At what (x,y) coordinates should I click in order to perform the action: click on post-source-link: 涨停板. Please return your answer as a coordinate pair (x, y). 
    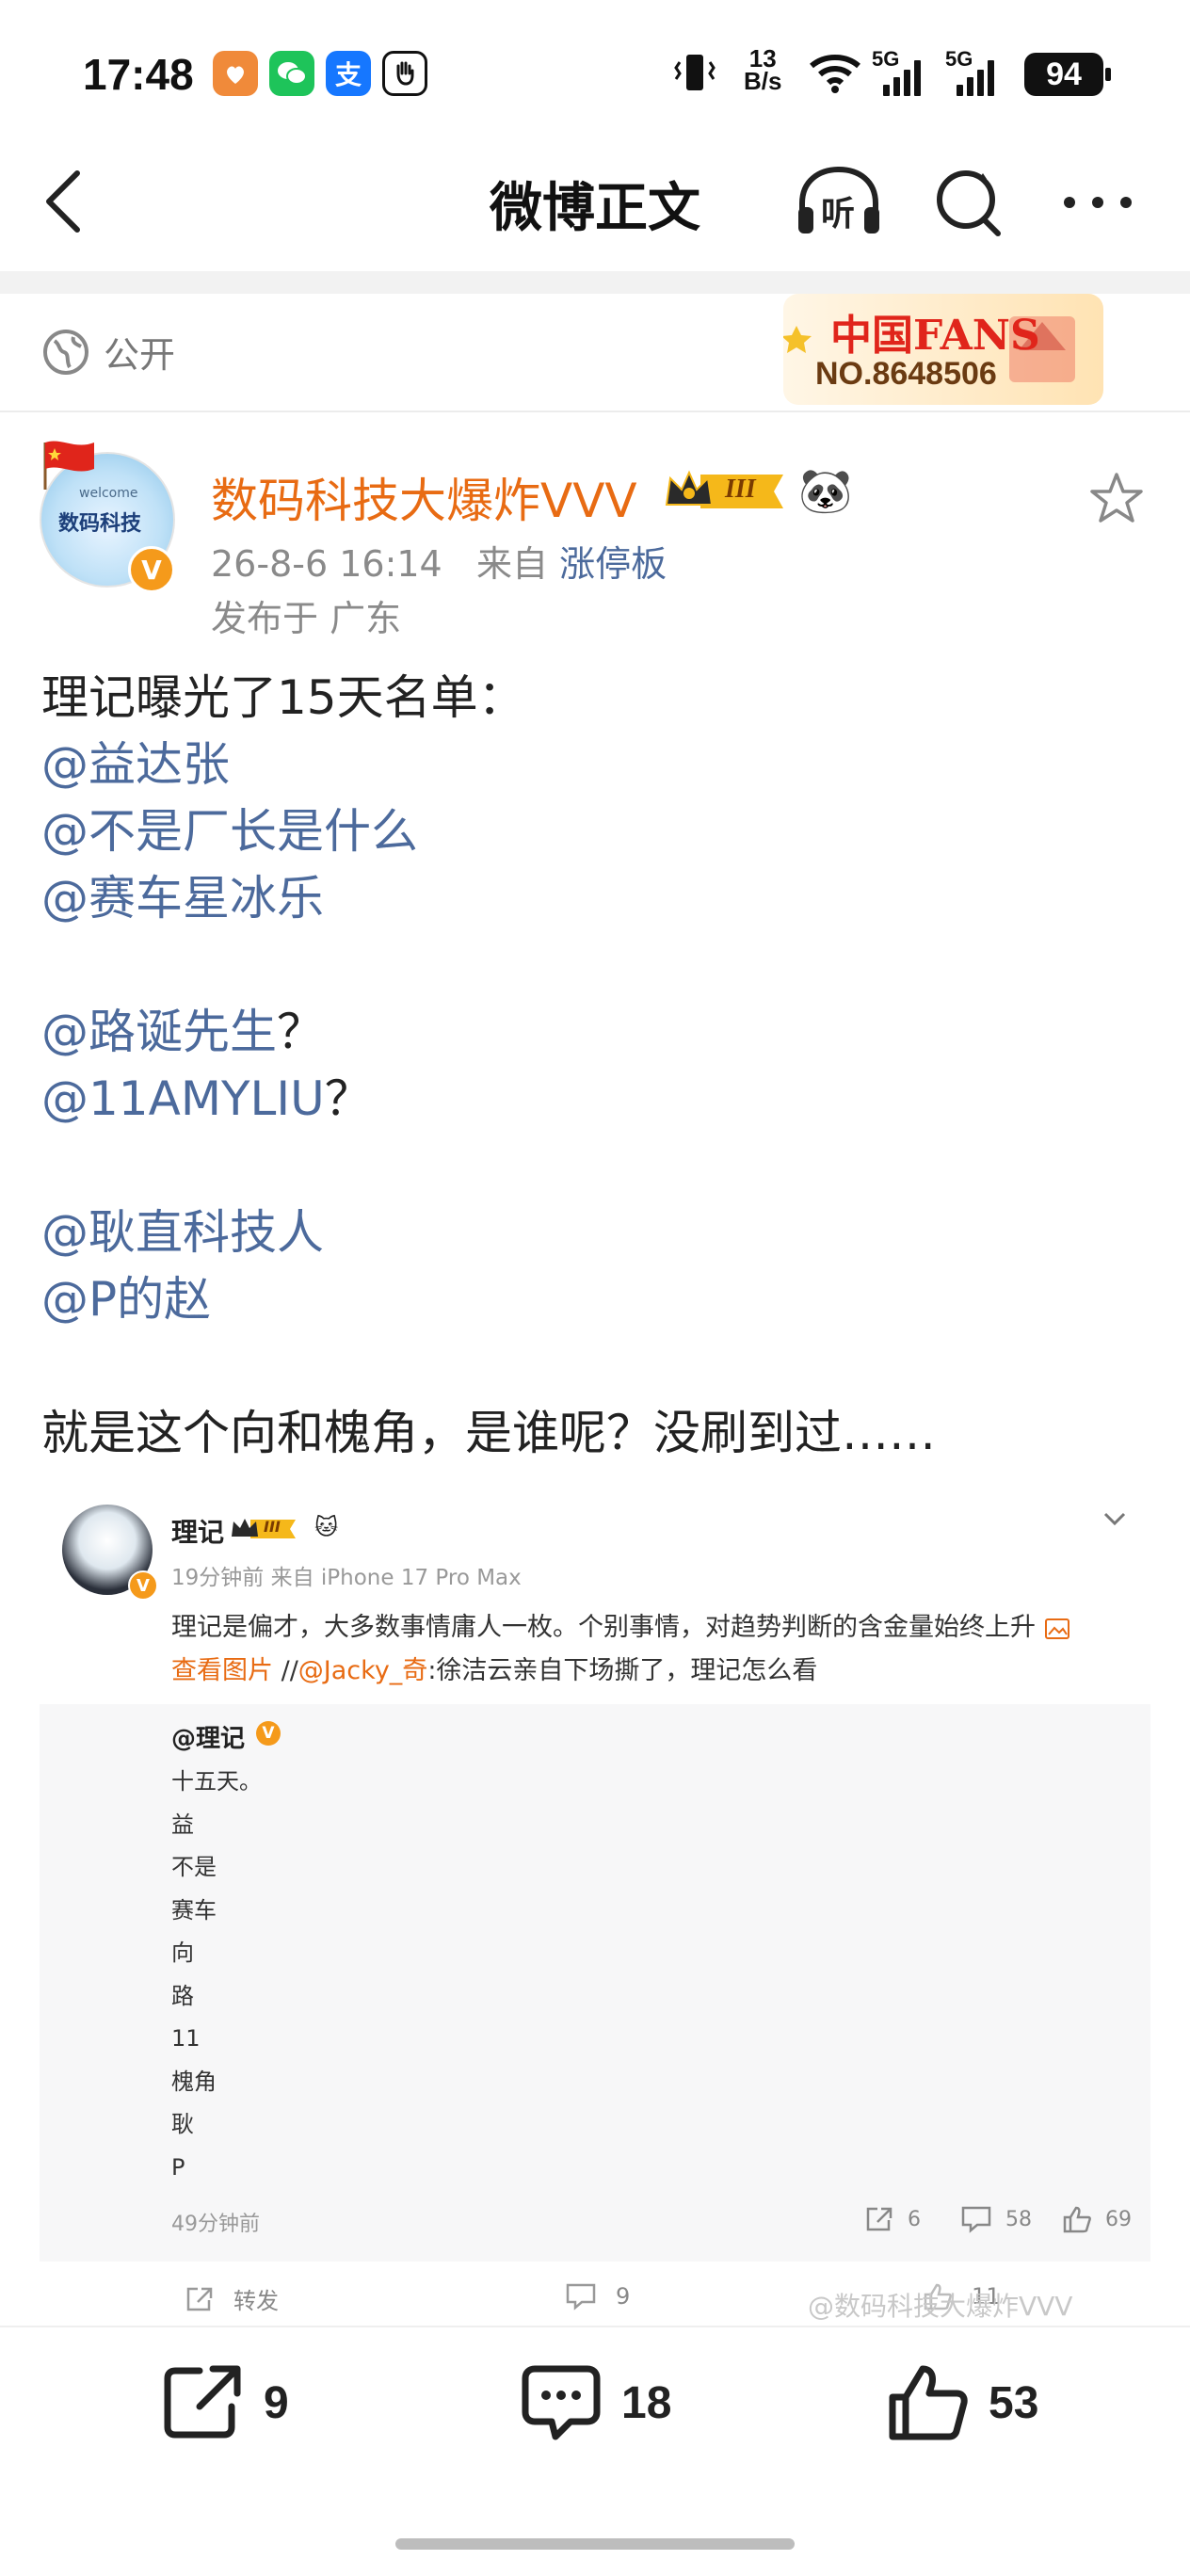
    Looking at the image, I should click on (613, 564).